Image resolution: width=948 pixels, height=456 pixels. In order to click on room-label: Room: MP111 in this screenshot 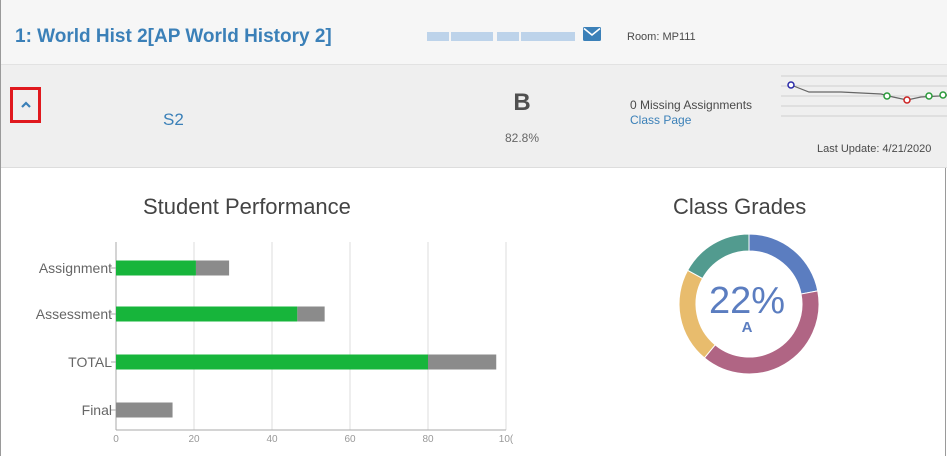, I will do `click(661, 37)`.